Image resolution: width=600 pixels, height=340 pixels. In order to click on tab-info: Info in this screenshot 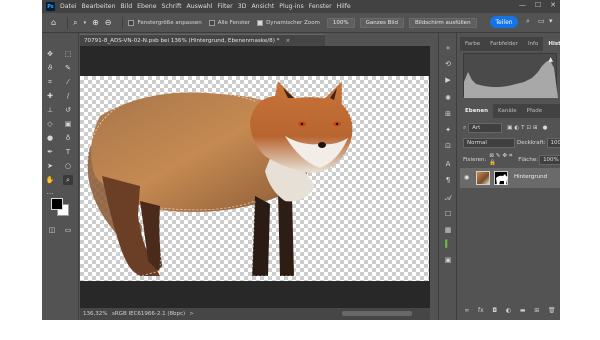, I will do `click(533, 44)`.